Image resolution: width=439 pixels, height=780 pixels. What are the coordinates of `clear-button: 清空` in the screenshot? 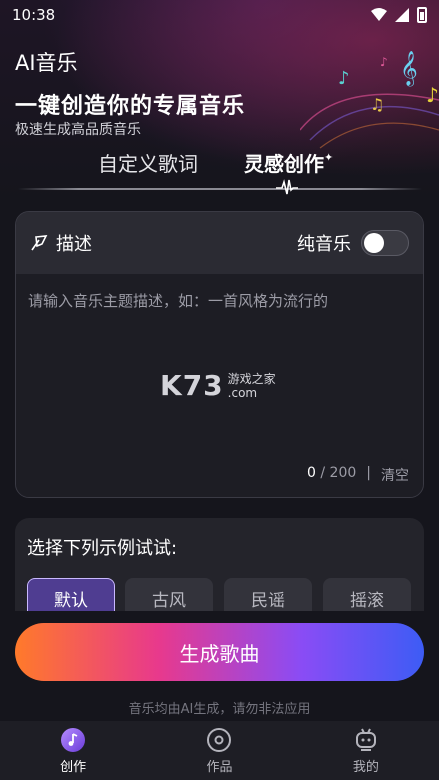 It's located at (395, 475).